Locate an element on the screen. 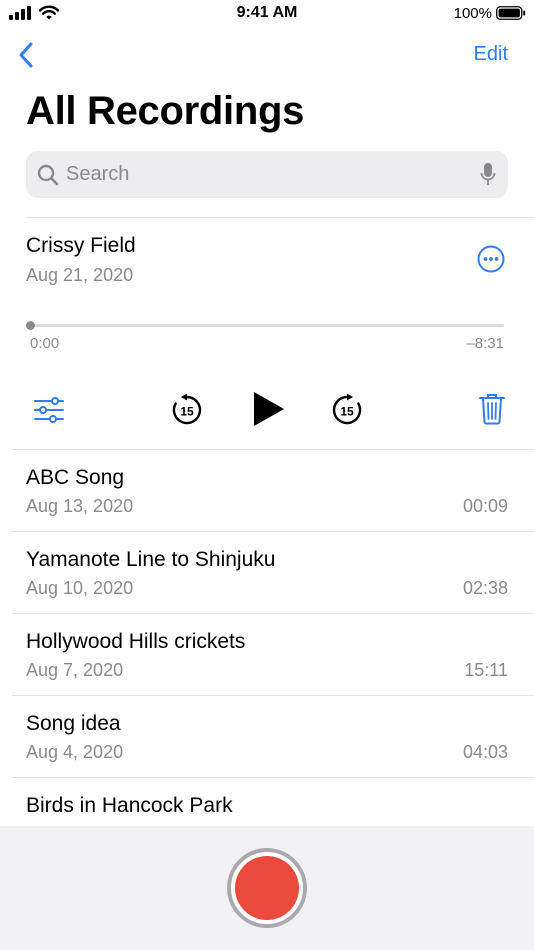 This screenshot has width=534, height=950. skip-forward-seconds: 15 is located at coordinates (347, 412).